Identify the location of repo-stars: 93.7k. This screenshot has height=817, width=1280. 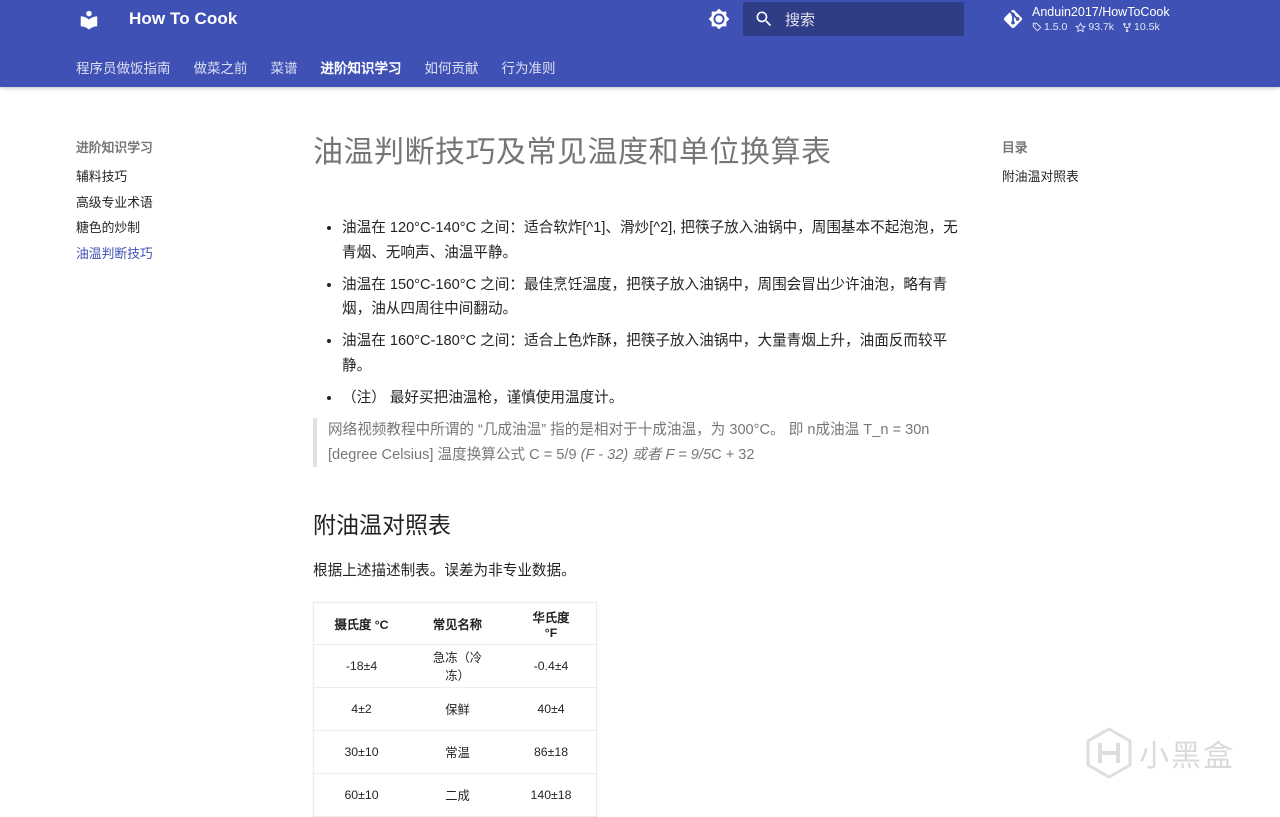
(1094, 27).